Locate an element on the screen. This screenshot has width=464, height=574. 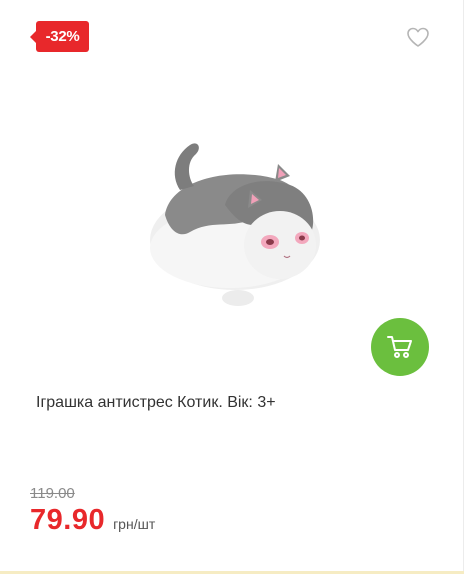
price-row: 79.90 грн/шт is located at coordinates (92, 520).